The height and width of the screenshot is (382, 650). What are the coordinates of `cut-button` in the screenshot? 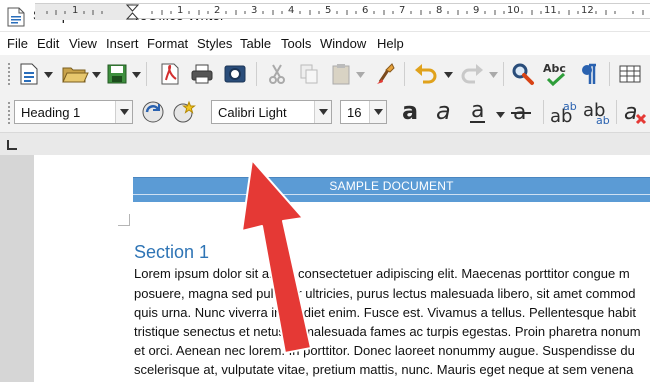 It's located at (277, 74).